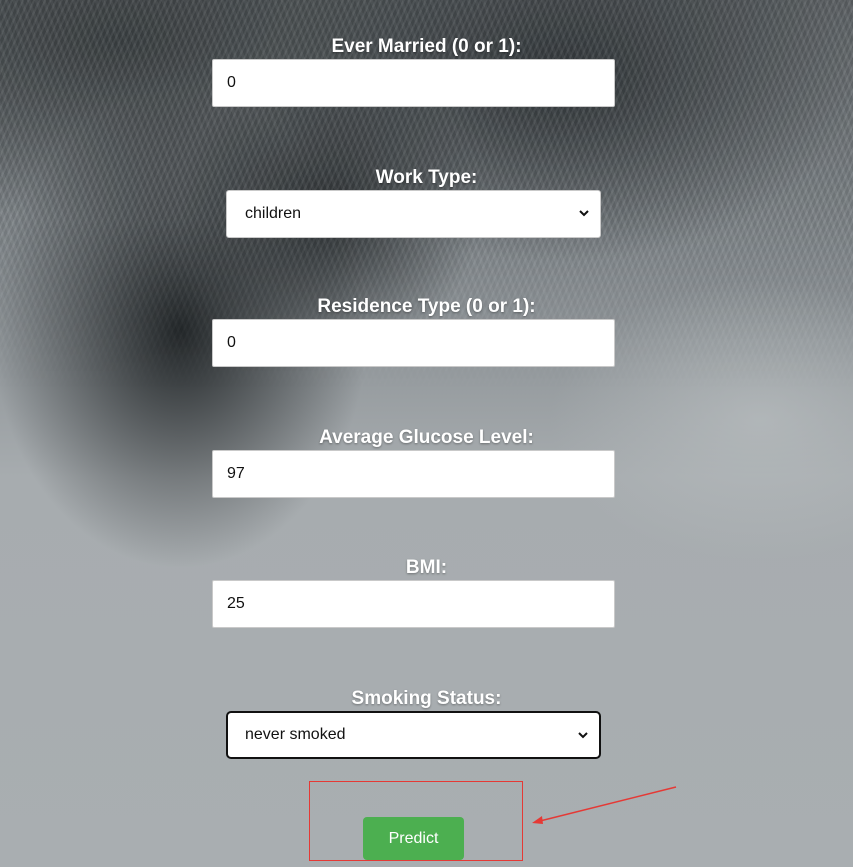 This screenshot has height=867, width=853. Describe the element at coordinates (604, 805) in the screenshot. I see `annotation-arrow-icon` at that location.